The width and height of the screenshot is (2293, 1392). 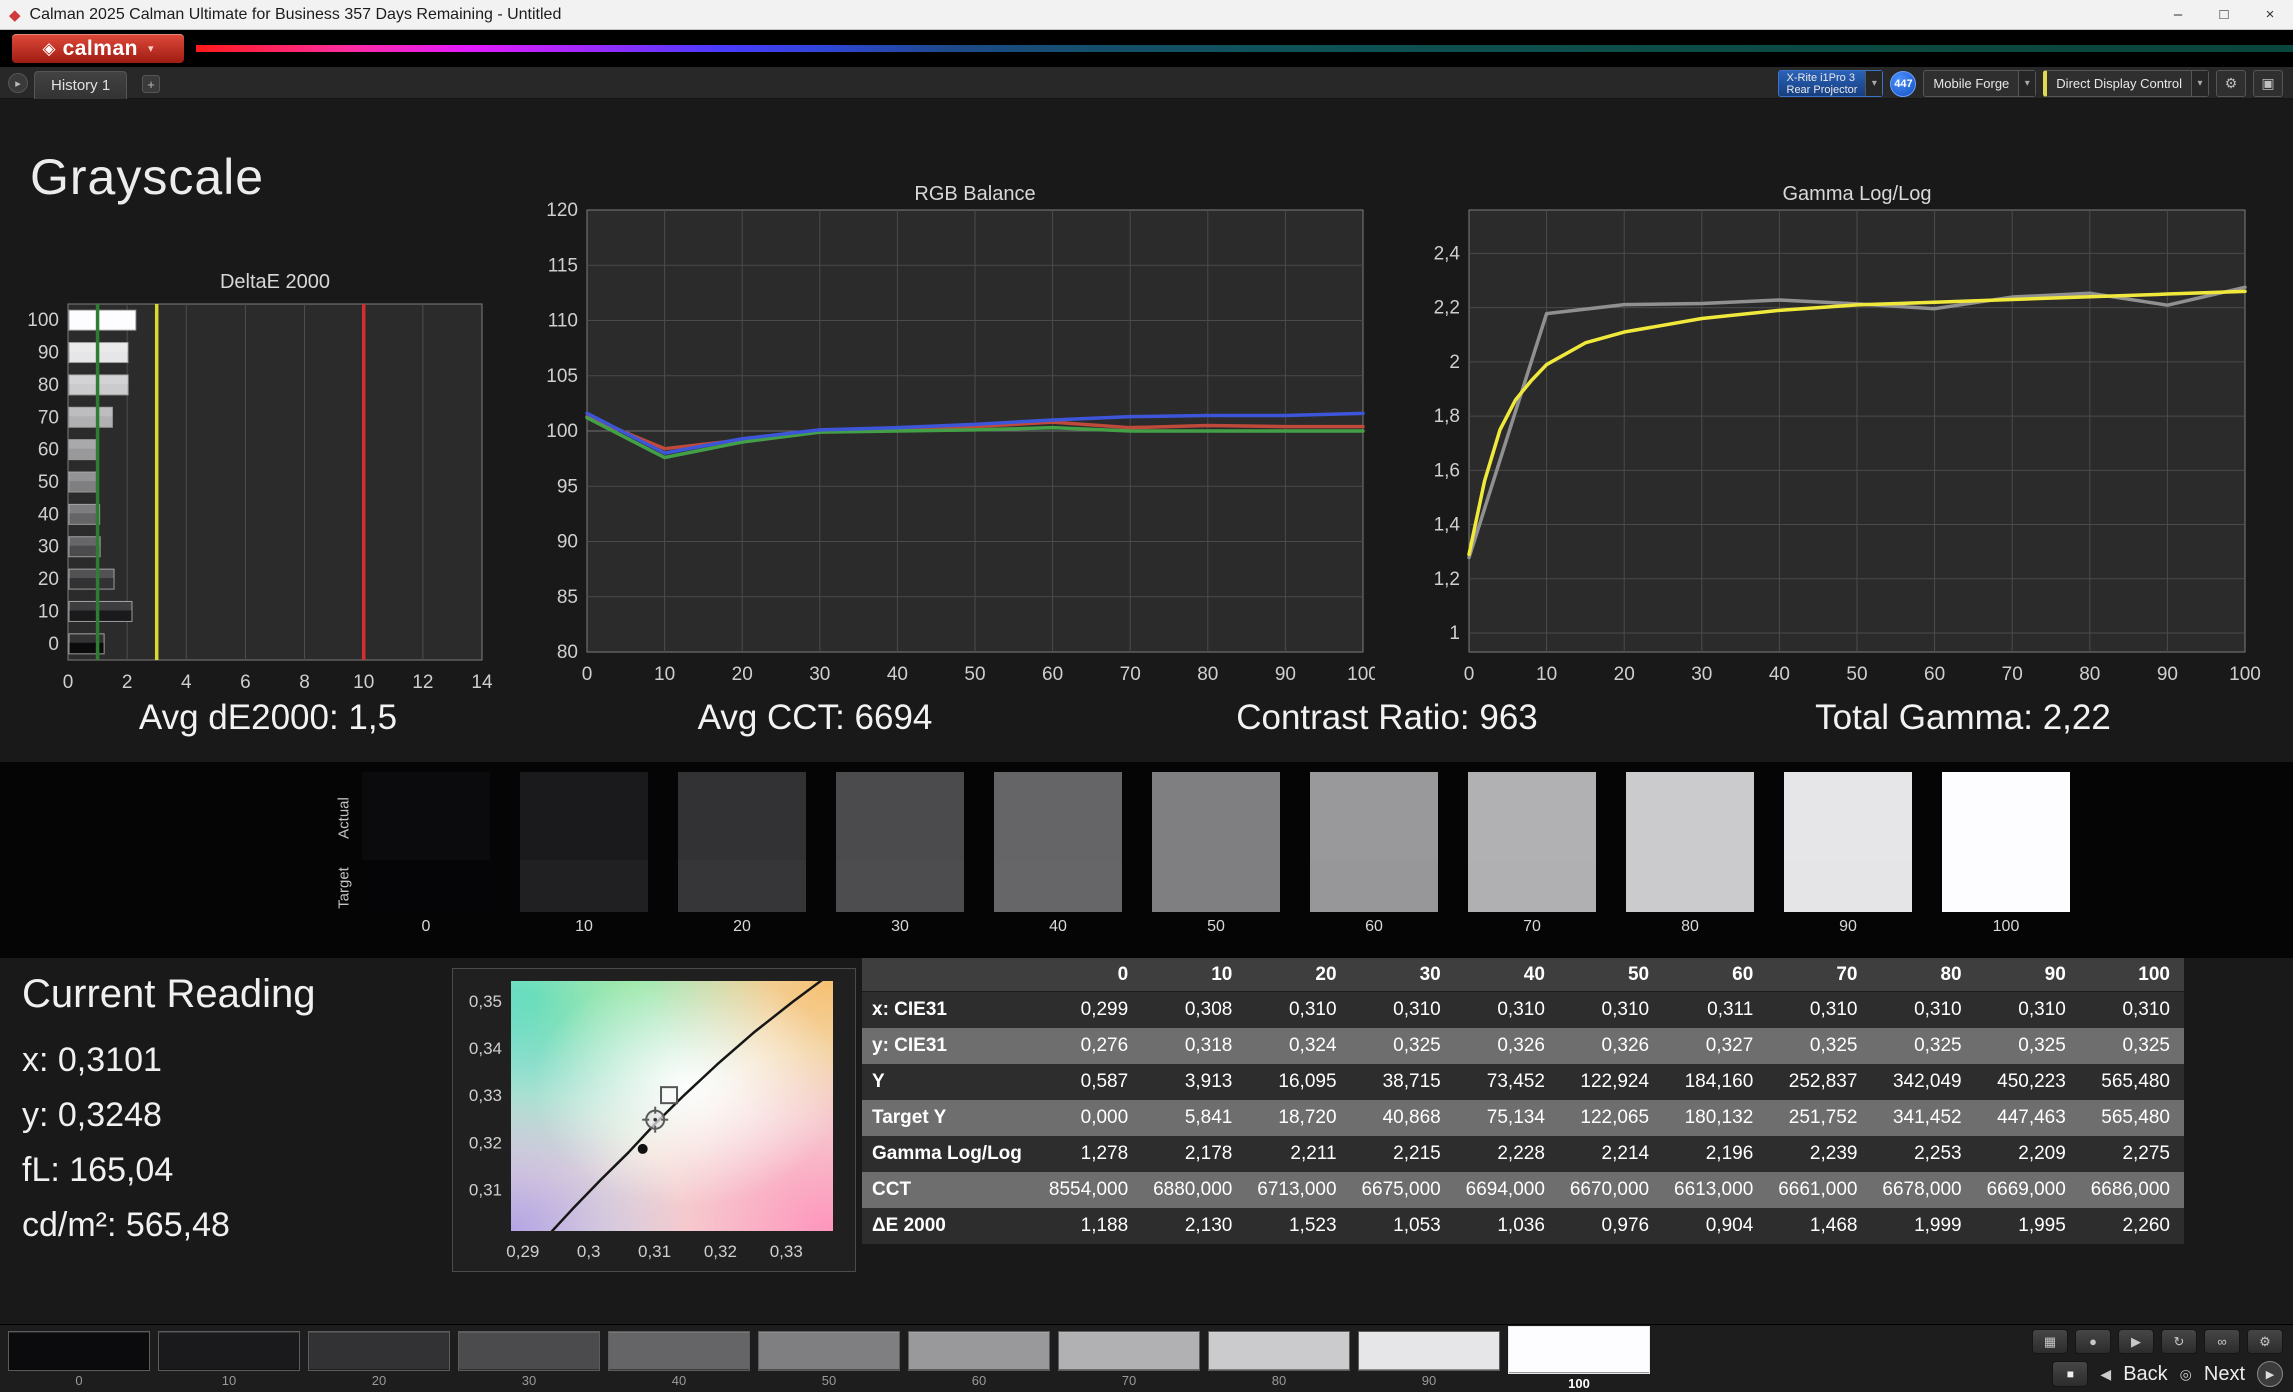 I want to click on svg-text: 30, so click(x=1701, y=674).